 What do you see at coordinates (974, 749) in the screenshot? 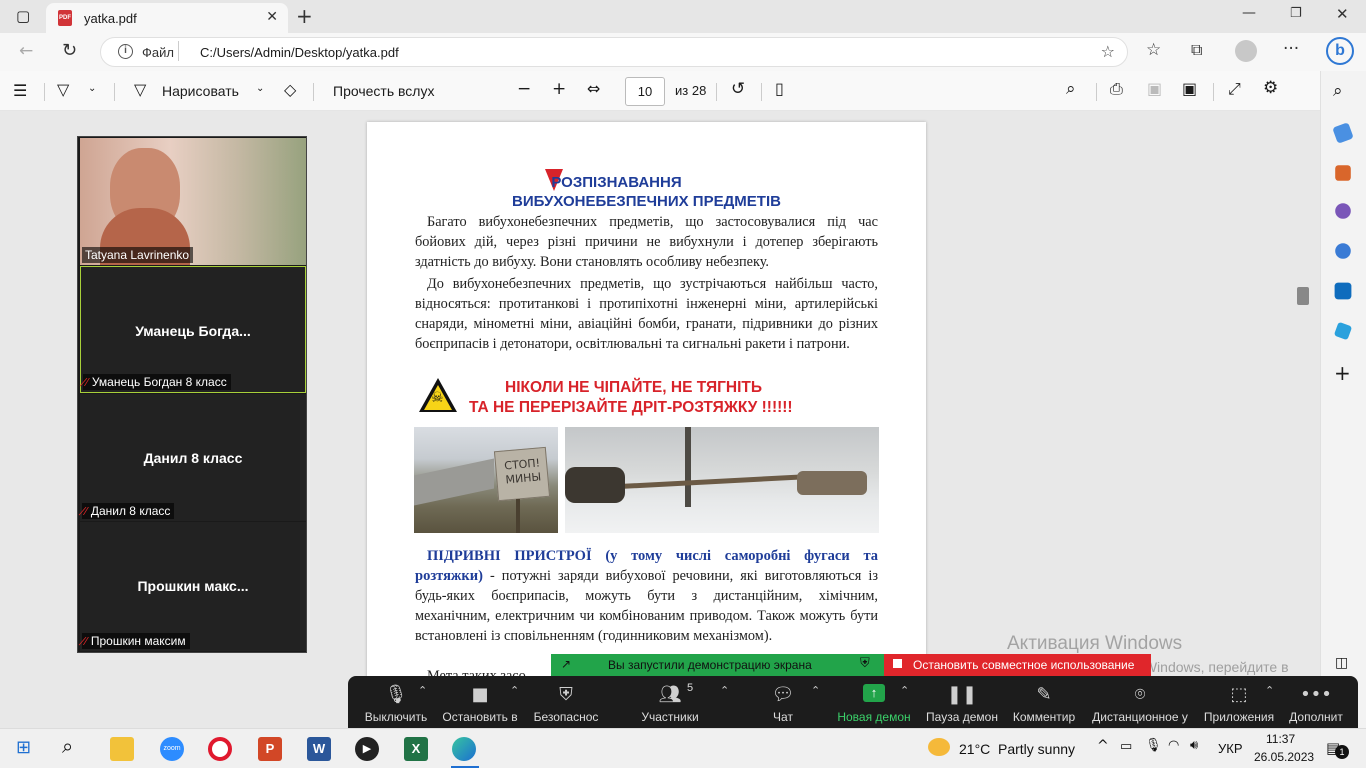
I see `weather-temp: 21°C` at bounding box center [974, 749].